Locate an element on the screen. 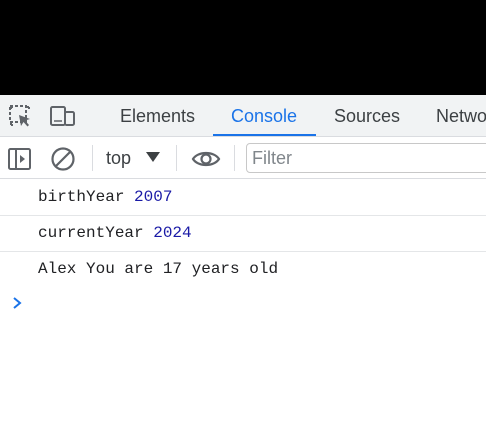 The width and height of the screenshot is (486, 436). log-number: 2024 is located at coordinates (172, 233).